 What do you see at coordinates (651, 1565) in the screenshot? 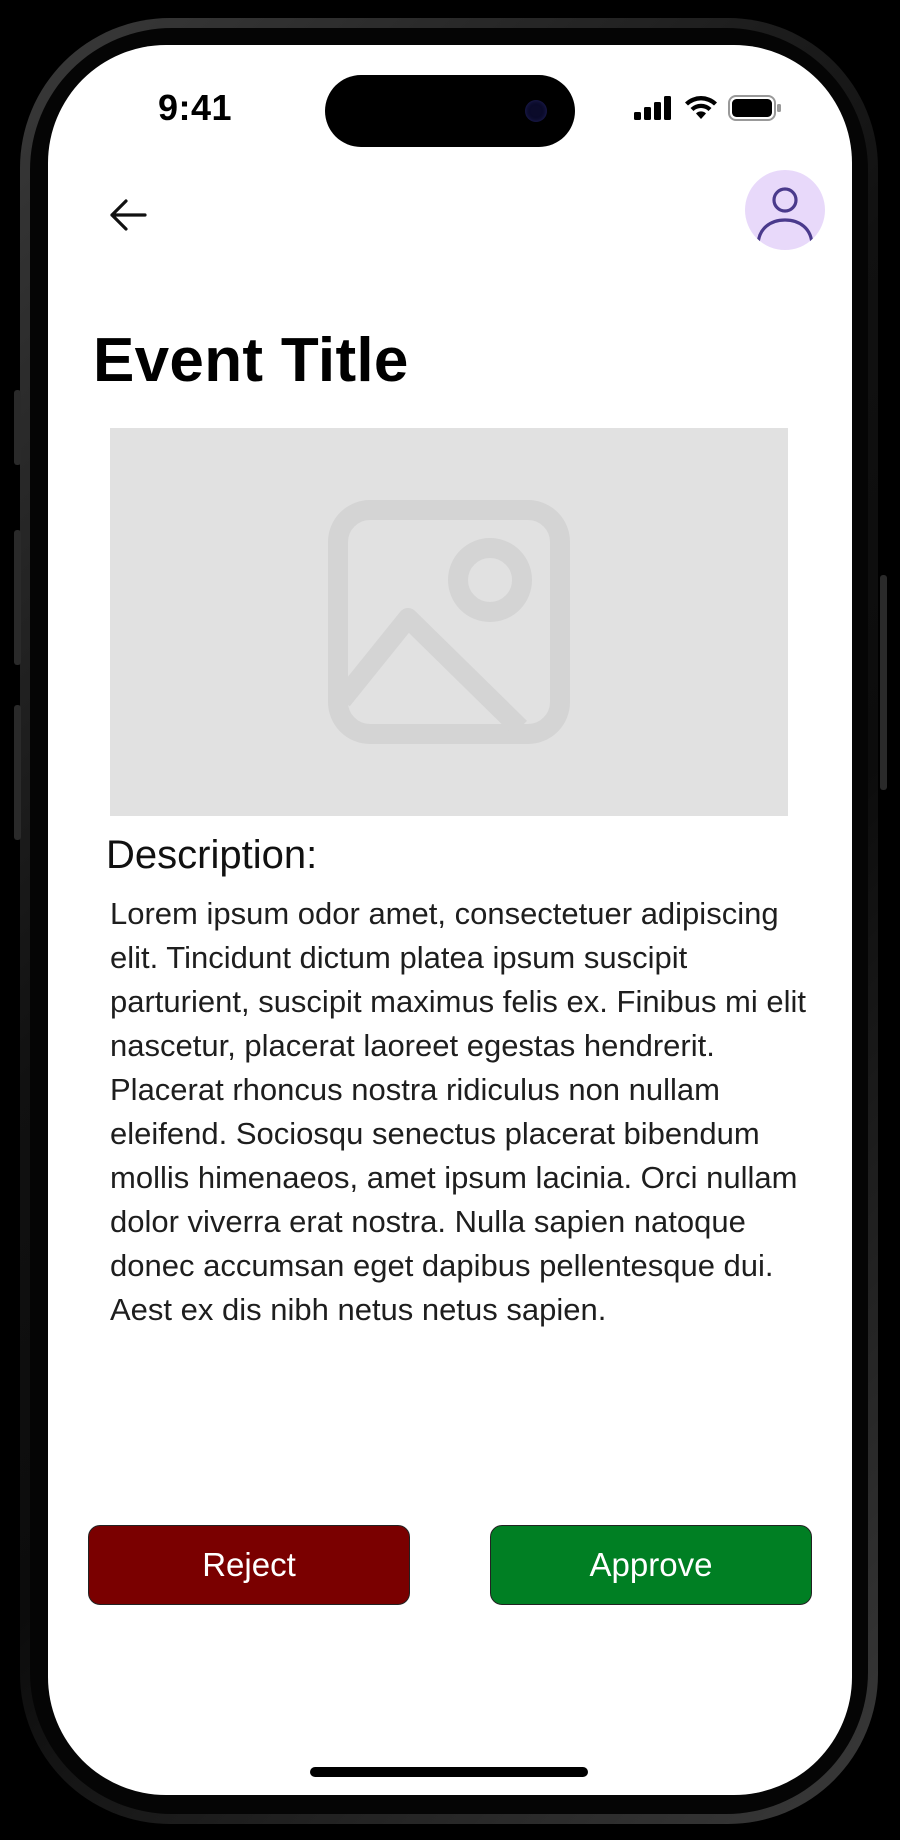
I see `approve-button: Approve` at bounding box center [651, 1565].